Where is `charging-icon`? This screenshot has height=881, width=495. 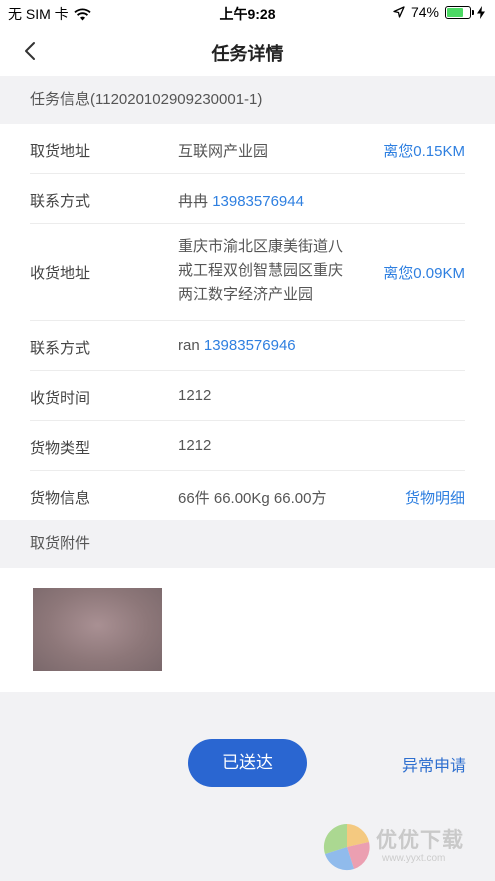
charging-icon is located at coordinates (481, 12).